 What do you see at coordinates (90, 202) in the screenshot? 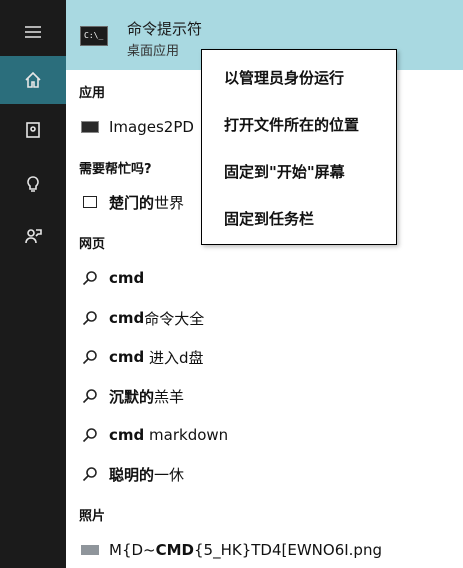
I see `book-icon` at bounding box center [90, 202].